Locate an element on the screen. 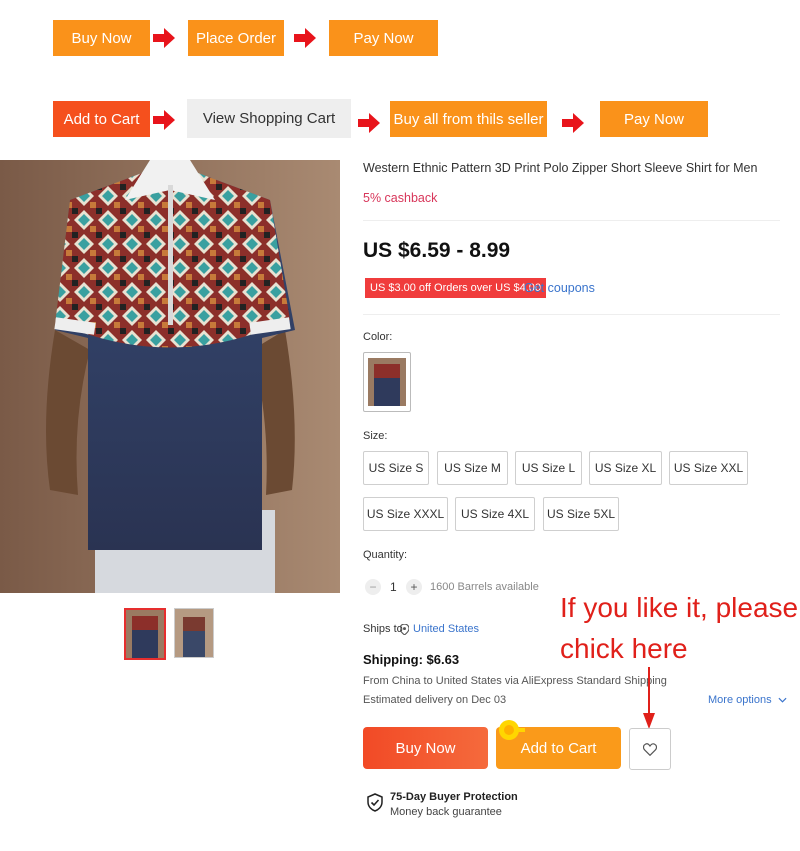  annotation-line-2: chick here is located at coordinates (624, 648).